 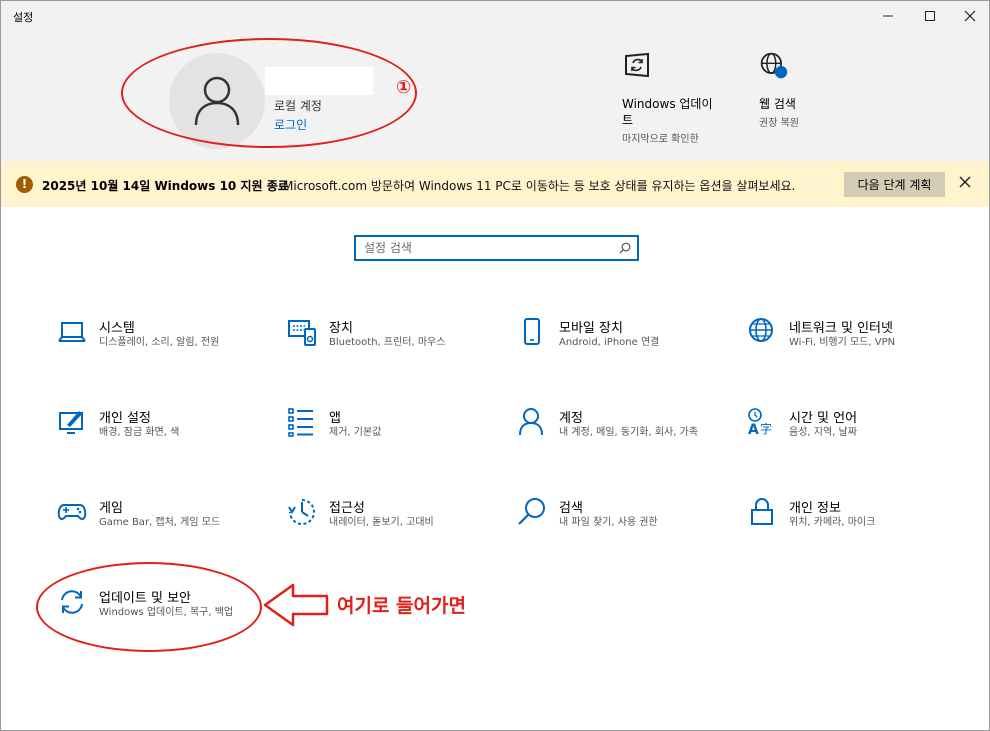 I want to click on category-devices: 장치 Bluetooth, 프린터, 마우스, so click(x=392, y=347).